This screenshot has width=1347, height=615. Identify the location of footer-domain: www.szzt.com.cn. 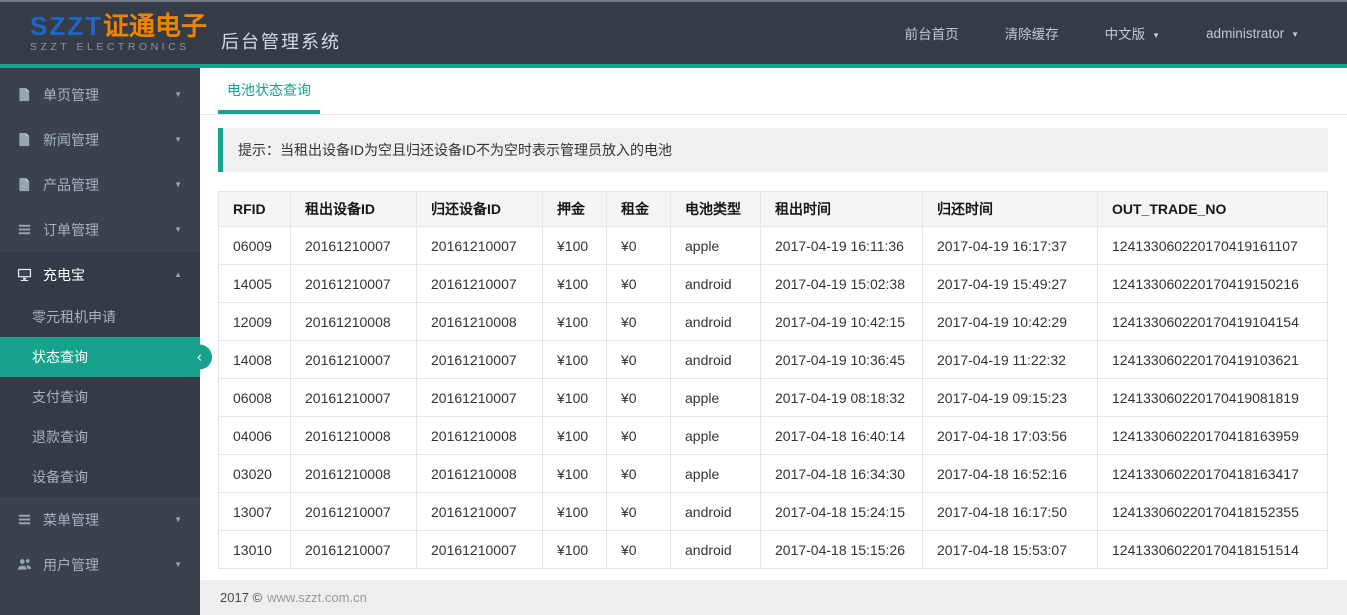
(317, 597).